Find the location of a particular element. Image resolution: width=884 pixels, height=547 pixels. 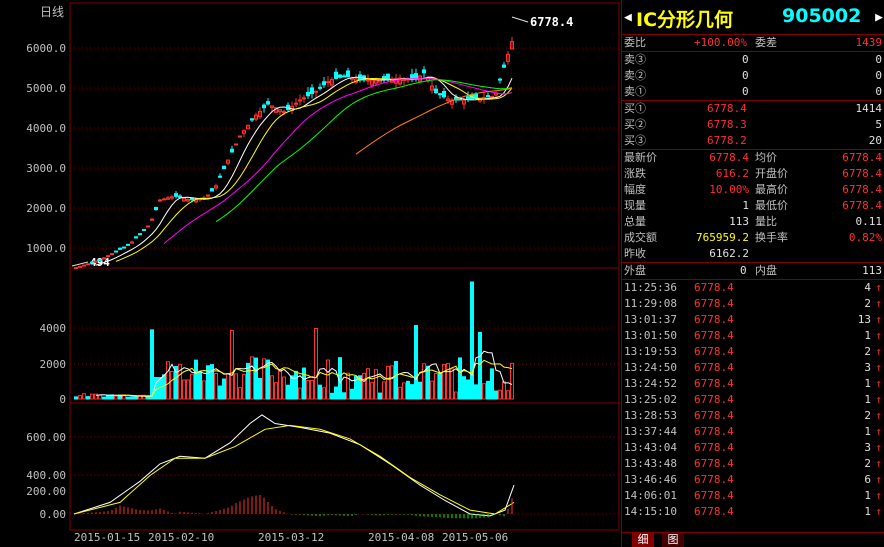

volume-tick: 4000 is located at coordinates (53, 328).